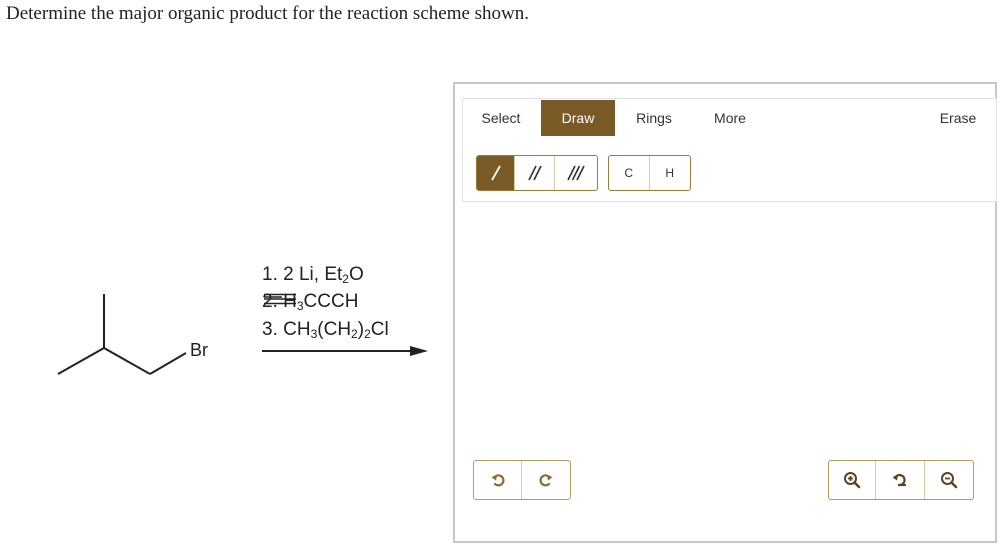 The width and height of the screenshot is (1004, 549). I want to click on tab-rings: Rings, so click(654, 118).